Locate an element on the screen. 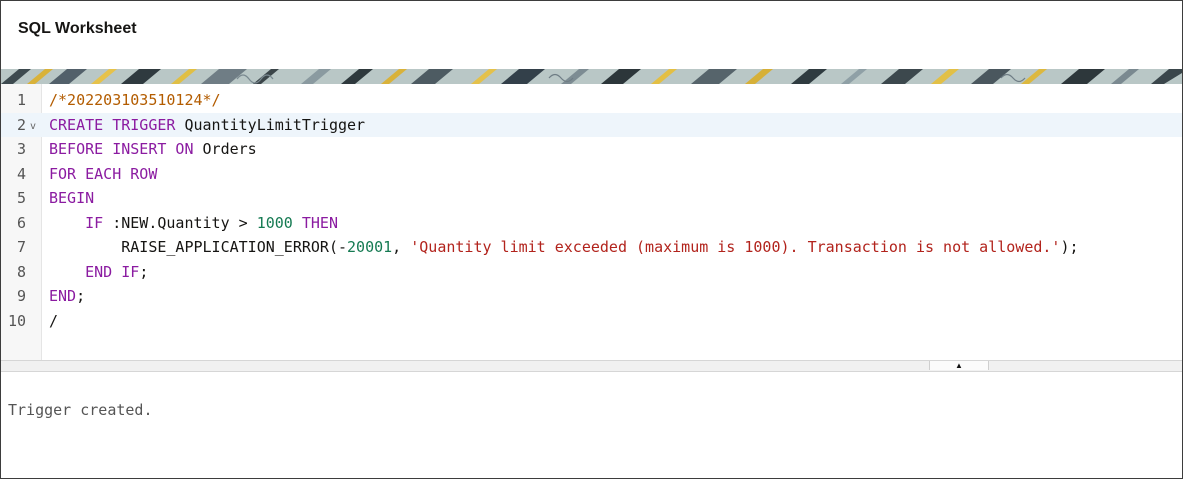 Image resolution: width=1183 pixels, height=479 pixels. code-token: CREATE TRIGGER is located at coordinates (112, 124).